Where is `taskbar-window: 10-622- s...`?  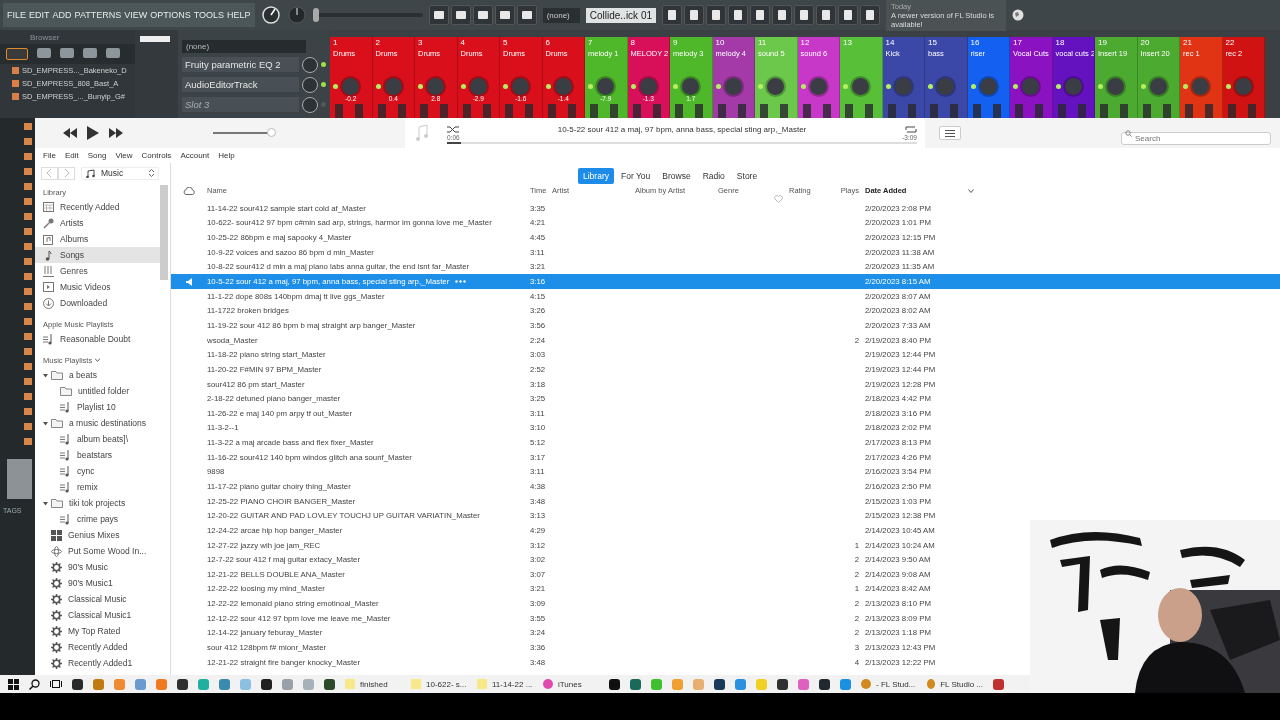
taskbar-window: 10-622- s... is located at coordinates (439, 684).